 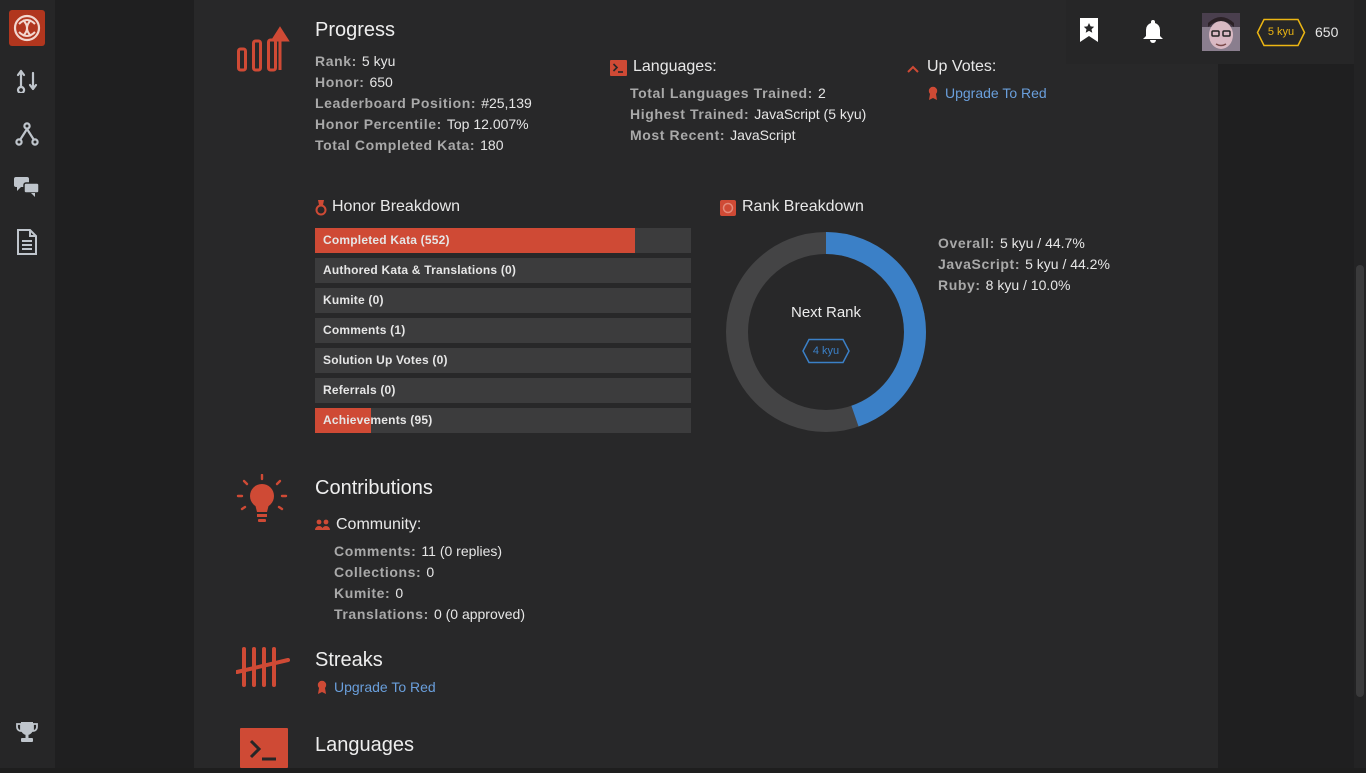 I want to click on honor-bar-achievements: Achievements (95), so click(x=503, y=420).